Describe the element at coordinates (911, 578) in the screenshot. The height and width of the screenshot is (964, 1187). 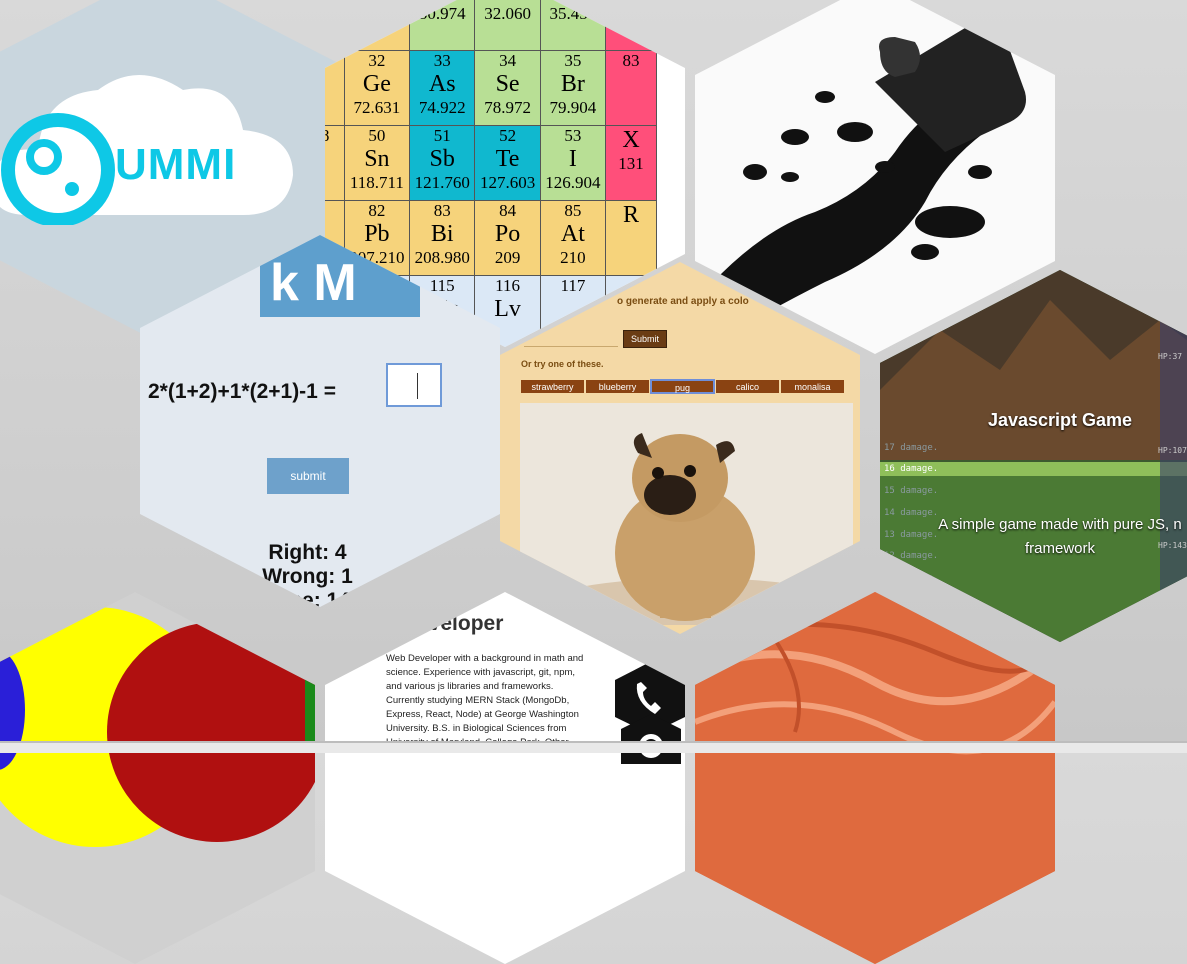
I see `damage-log-line: 11 damage.` at that location.